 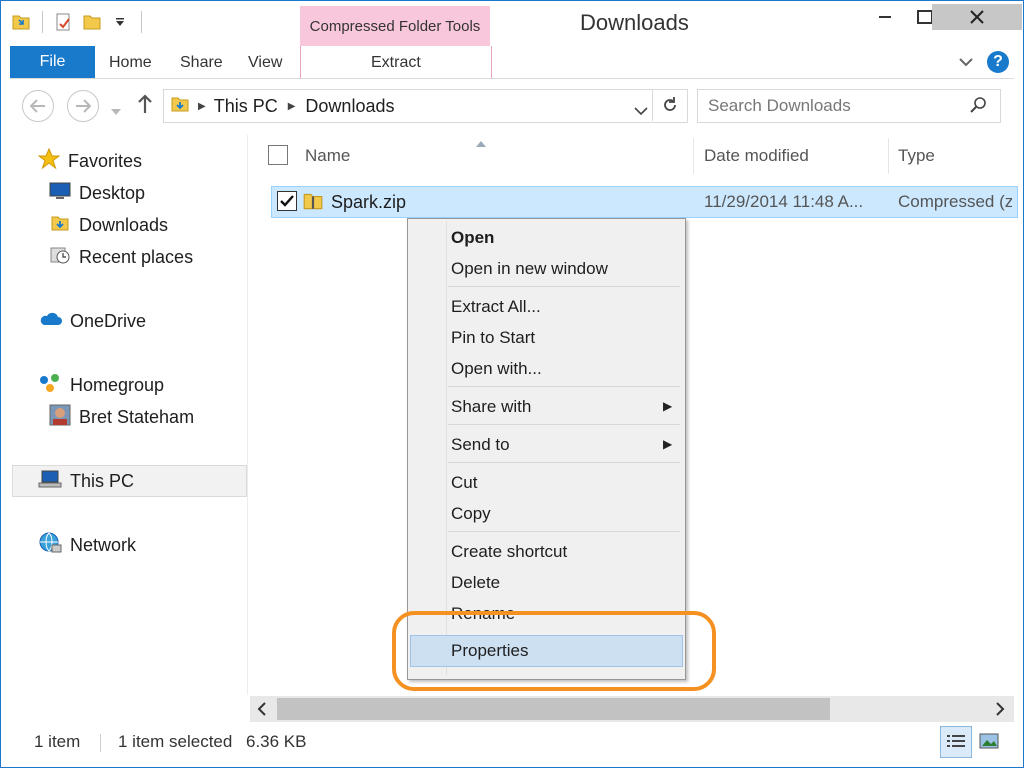 What do you see at coordinates (756, 156) in the screenshot?
I see `column-header-date-modified: Date modified` at bounding box center [756, 156].